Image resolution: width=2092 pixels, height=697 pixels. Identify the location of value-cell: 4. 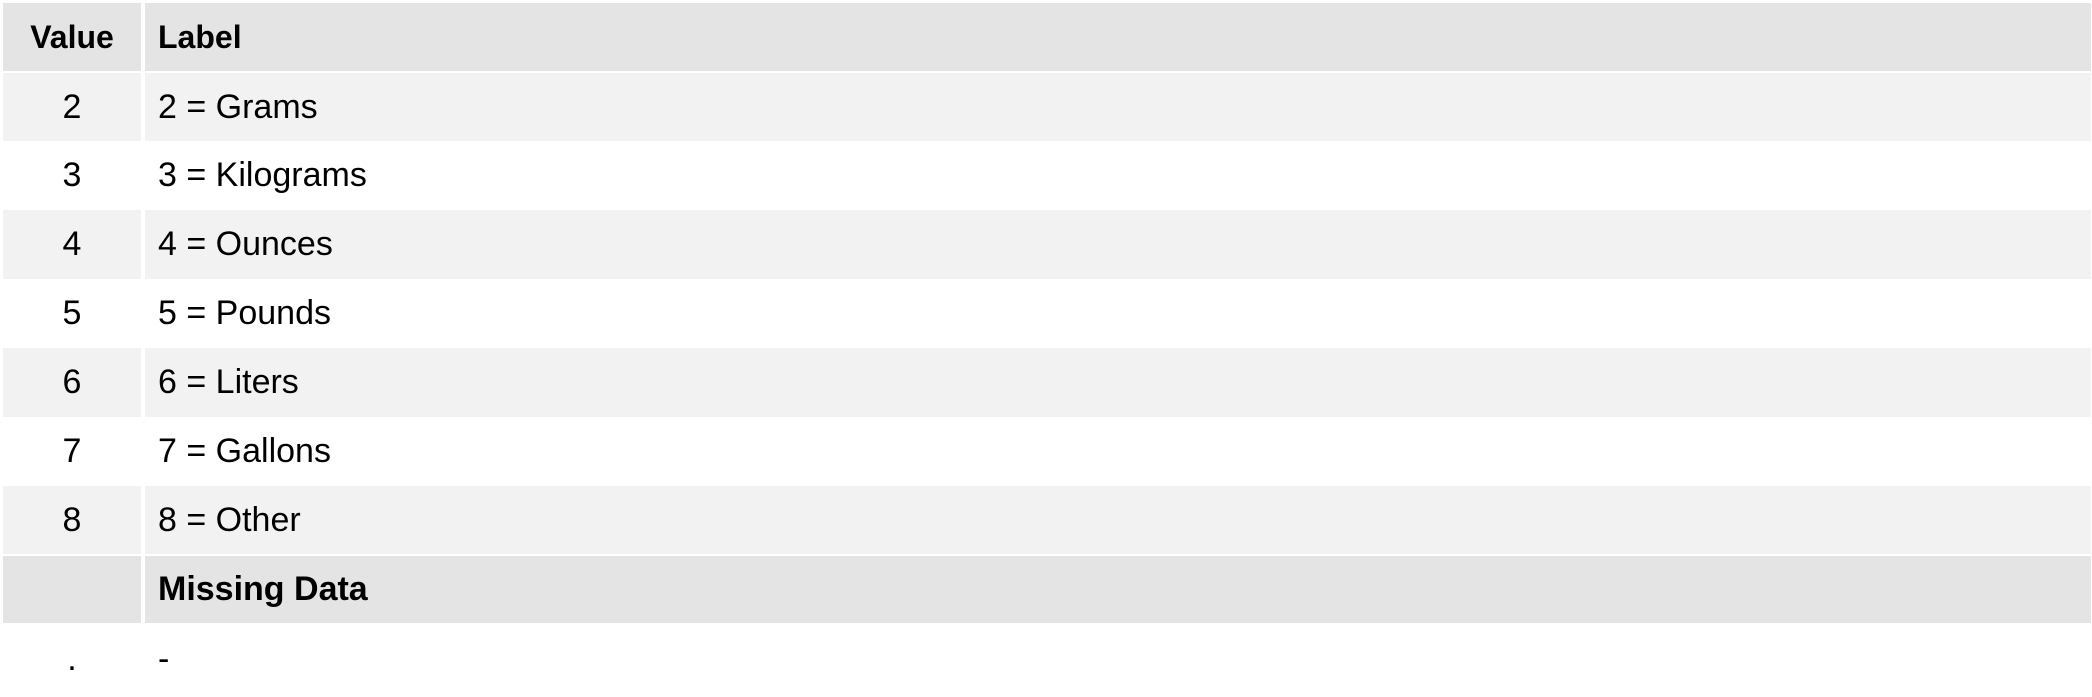
(74, 244).